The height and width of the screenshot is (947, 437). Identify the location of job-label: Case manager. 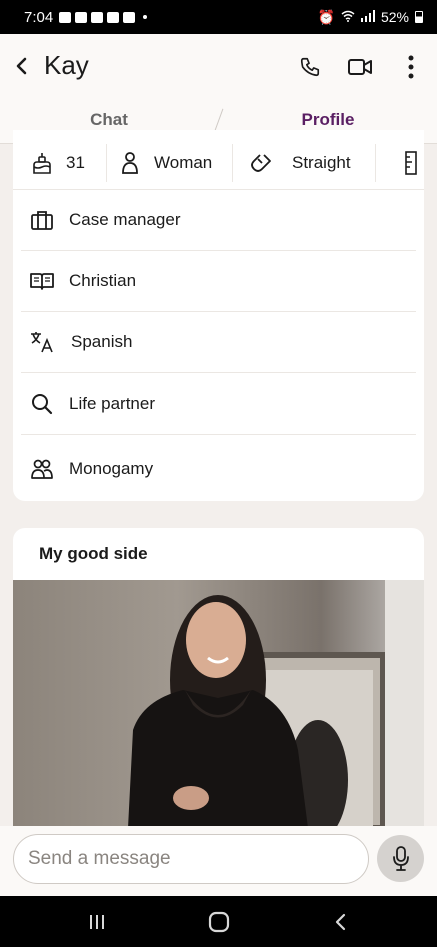
(125, 219).